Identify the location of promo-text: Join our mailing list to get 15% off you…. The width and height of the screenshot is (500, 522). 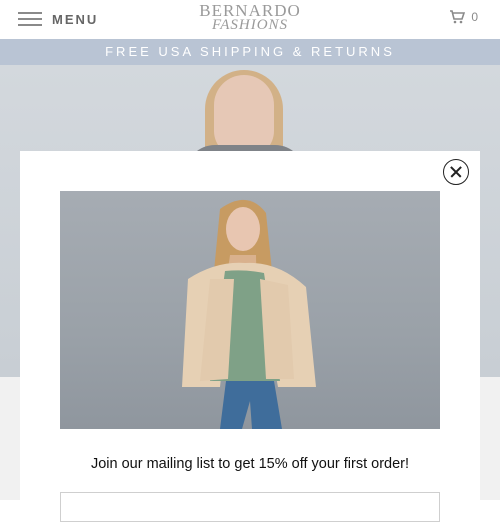
(250, 464).